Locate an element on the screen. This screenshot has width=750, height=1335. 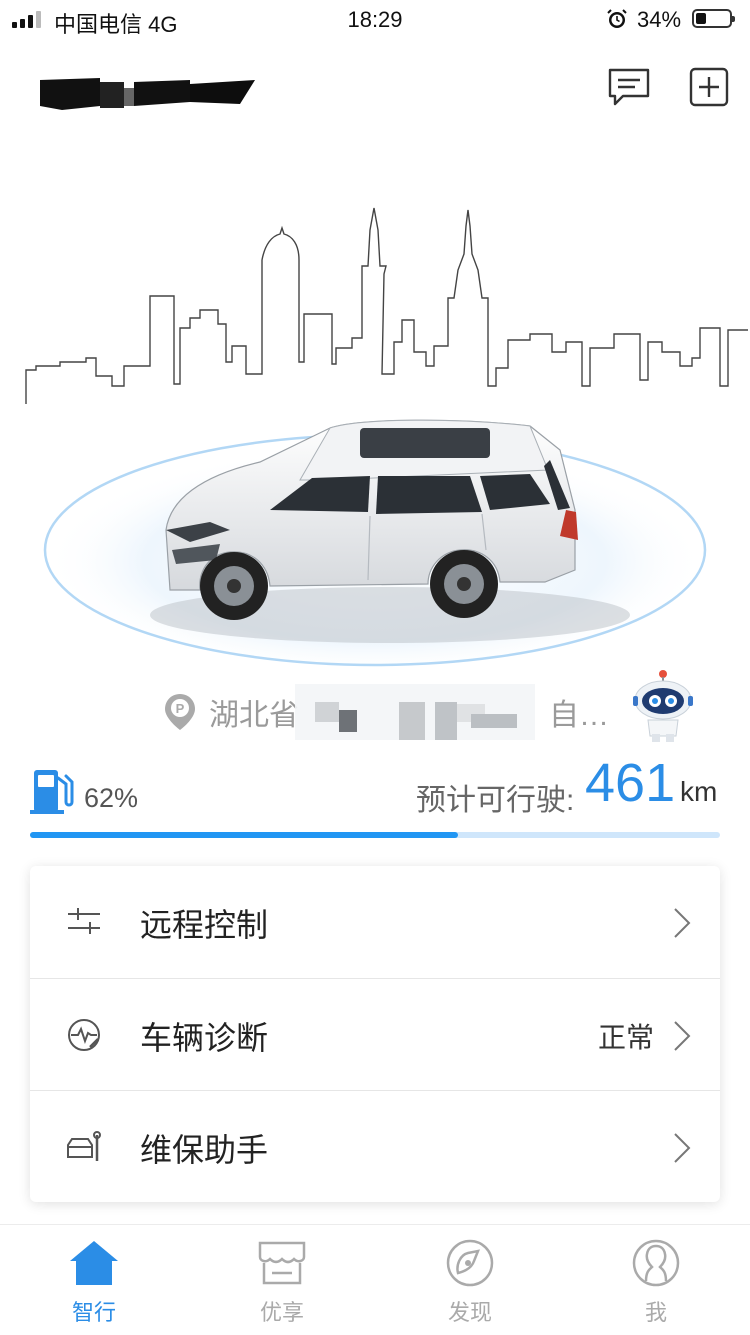
menu-item-label: 车辆诊断 is located at coordinates (204, 1038).